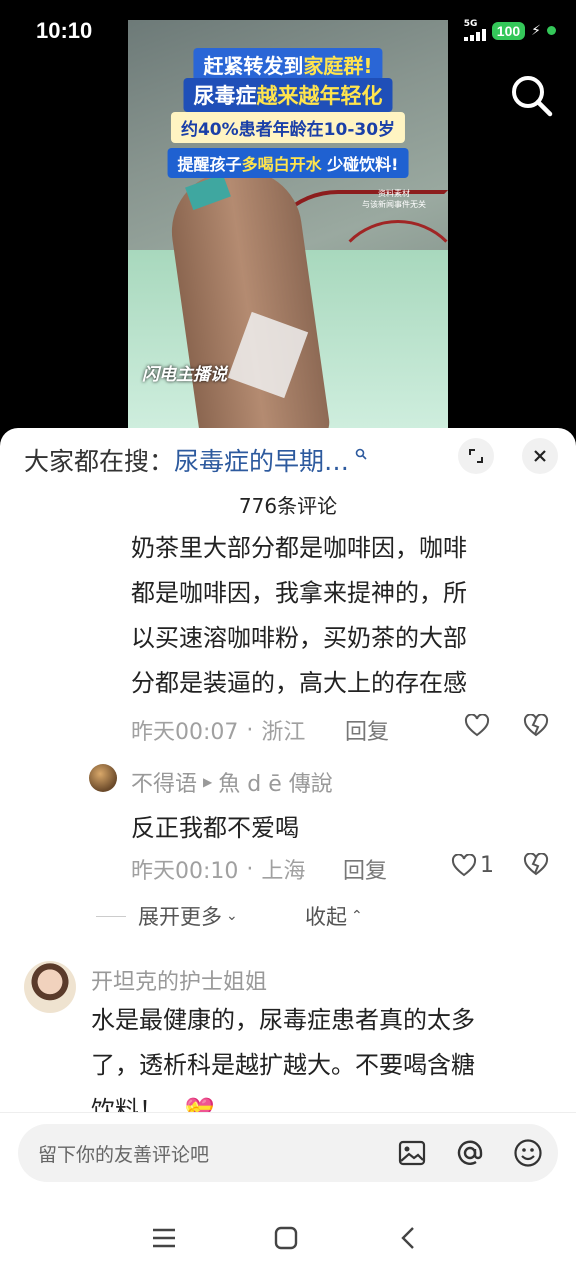  Describe the element at coordinates (185, 871) in the screenshot. I see `comment-time: 昨天00:10` at that location.